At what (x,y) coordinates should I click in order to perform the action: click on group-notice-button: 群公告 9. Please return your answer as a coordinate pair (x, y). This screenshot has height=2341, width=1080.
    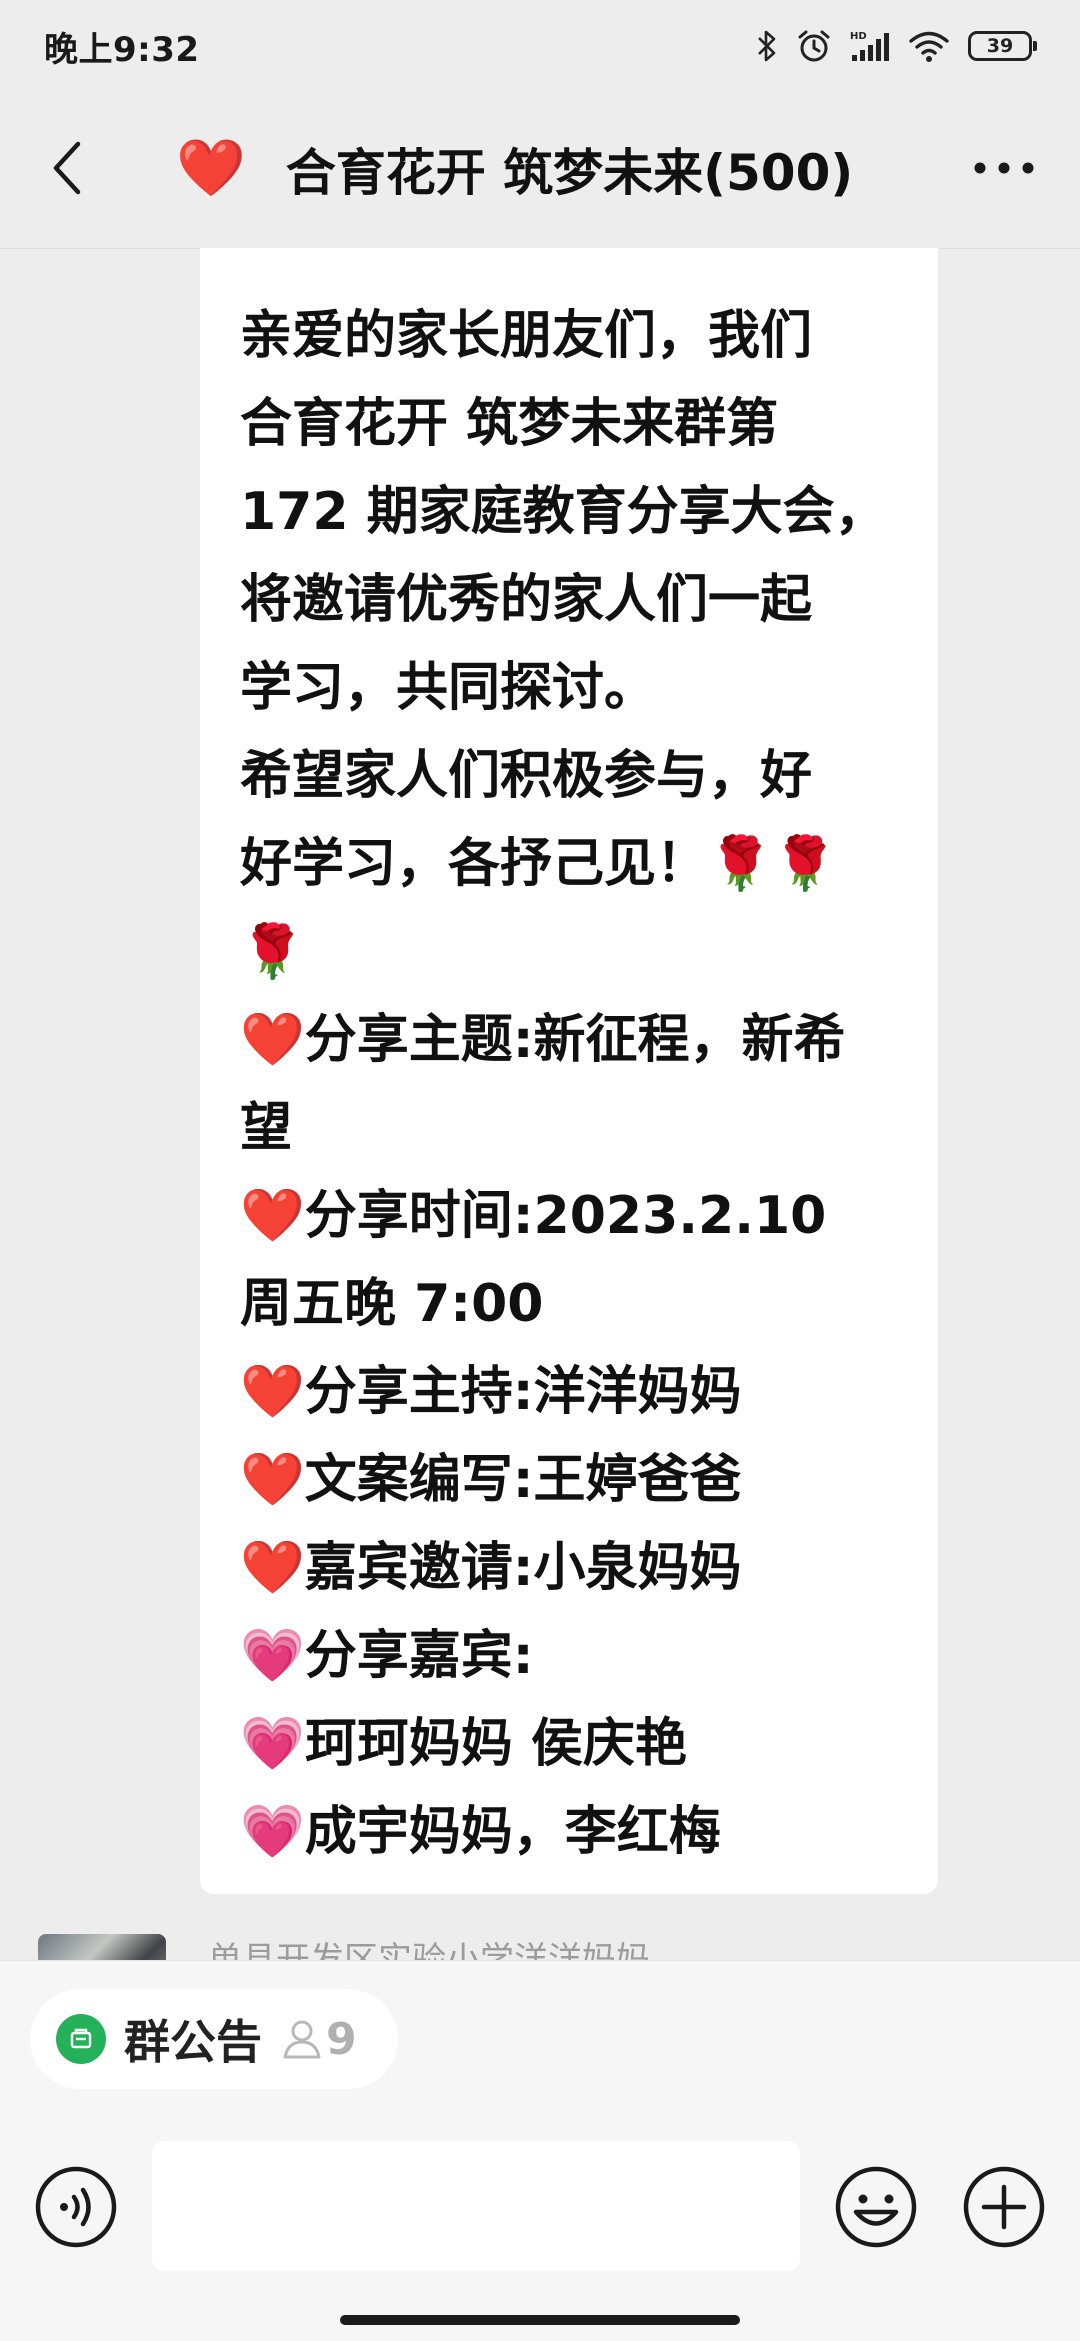
    Looking at the image, I should click on (214, 2039).